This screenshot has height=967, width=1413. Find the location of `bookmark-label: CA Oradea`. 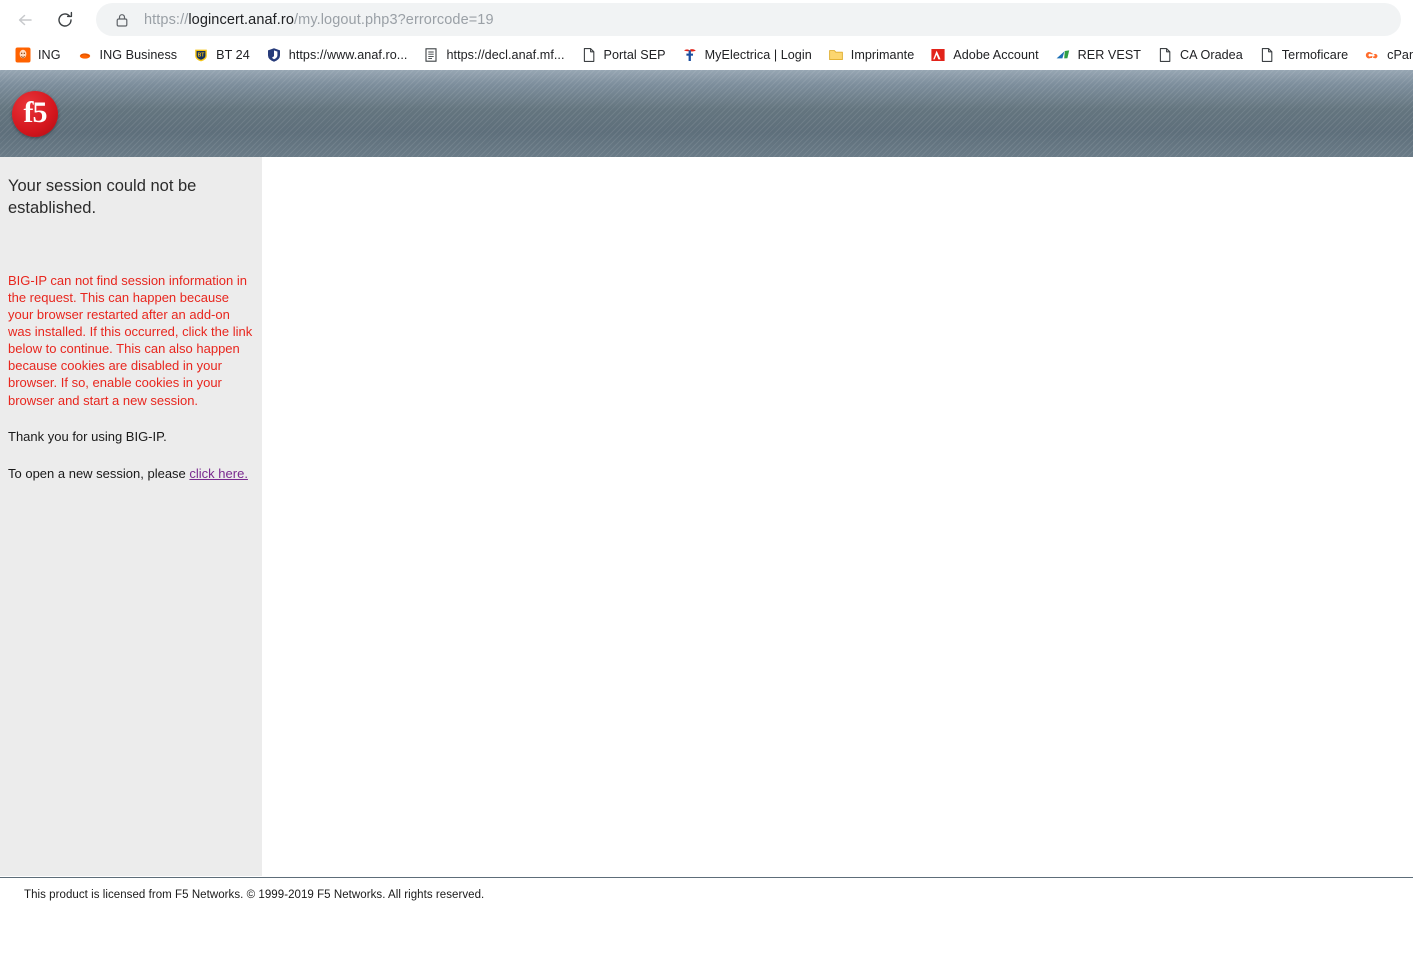

bookmark-label: CA Oradea is located at coordinates (1211, 54).